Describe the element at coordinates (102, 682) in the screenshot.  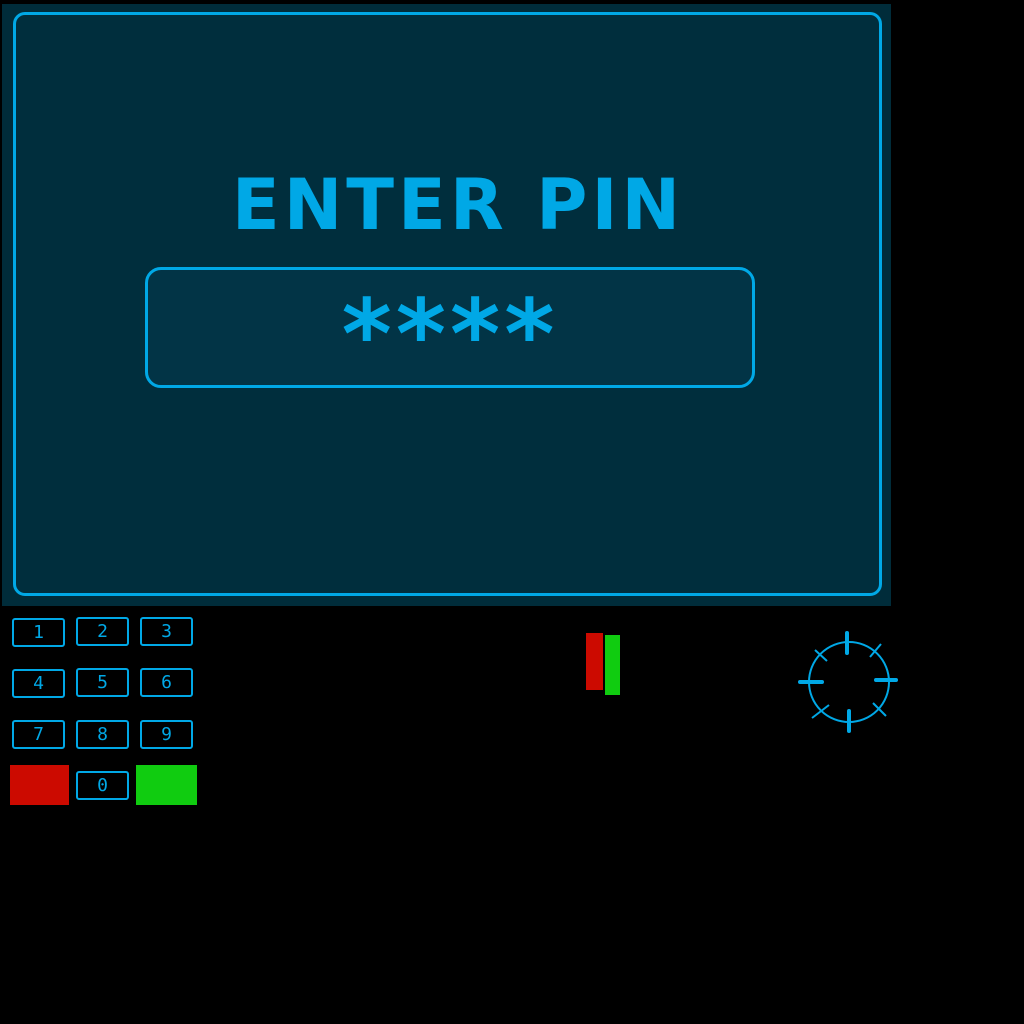
I see `keypad-key-5: 5` at that location.